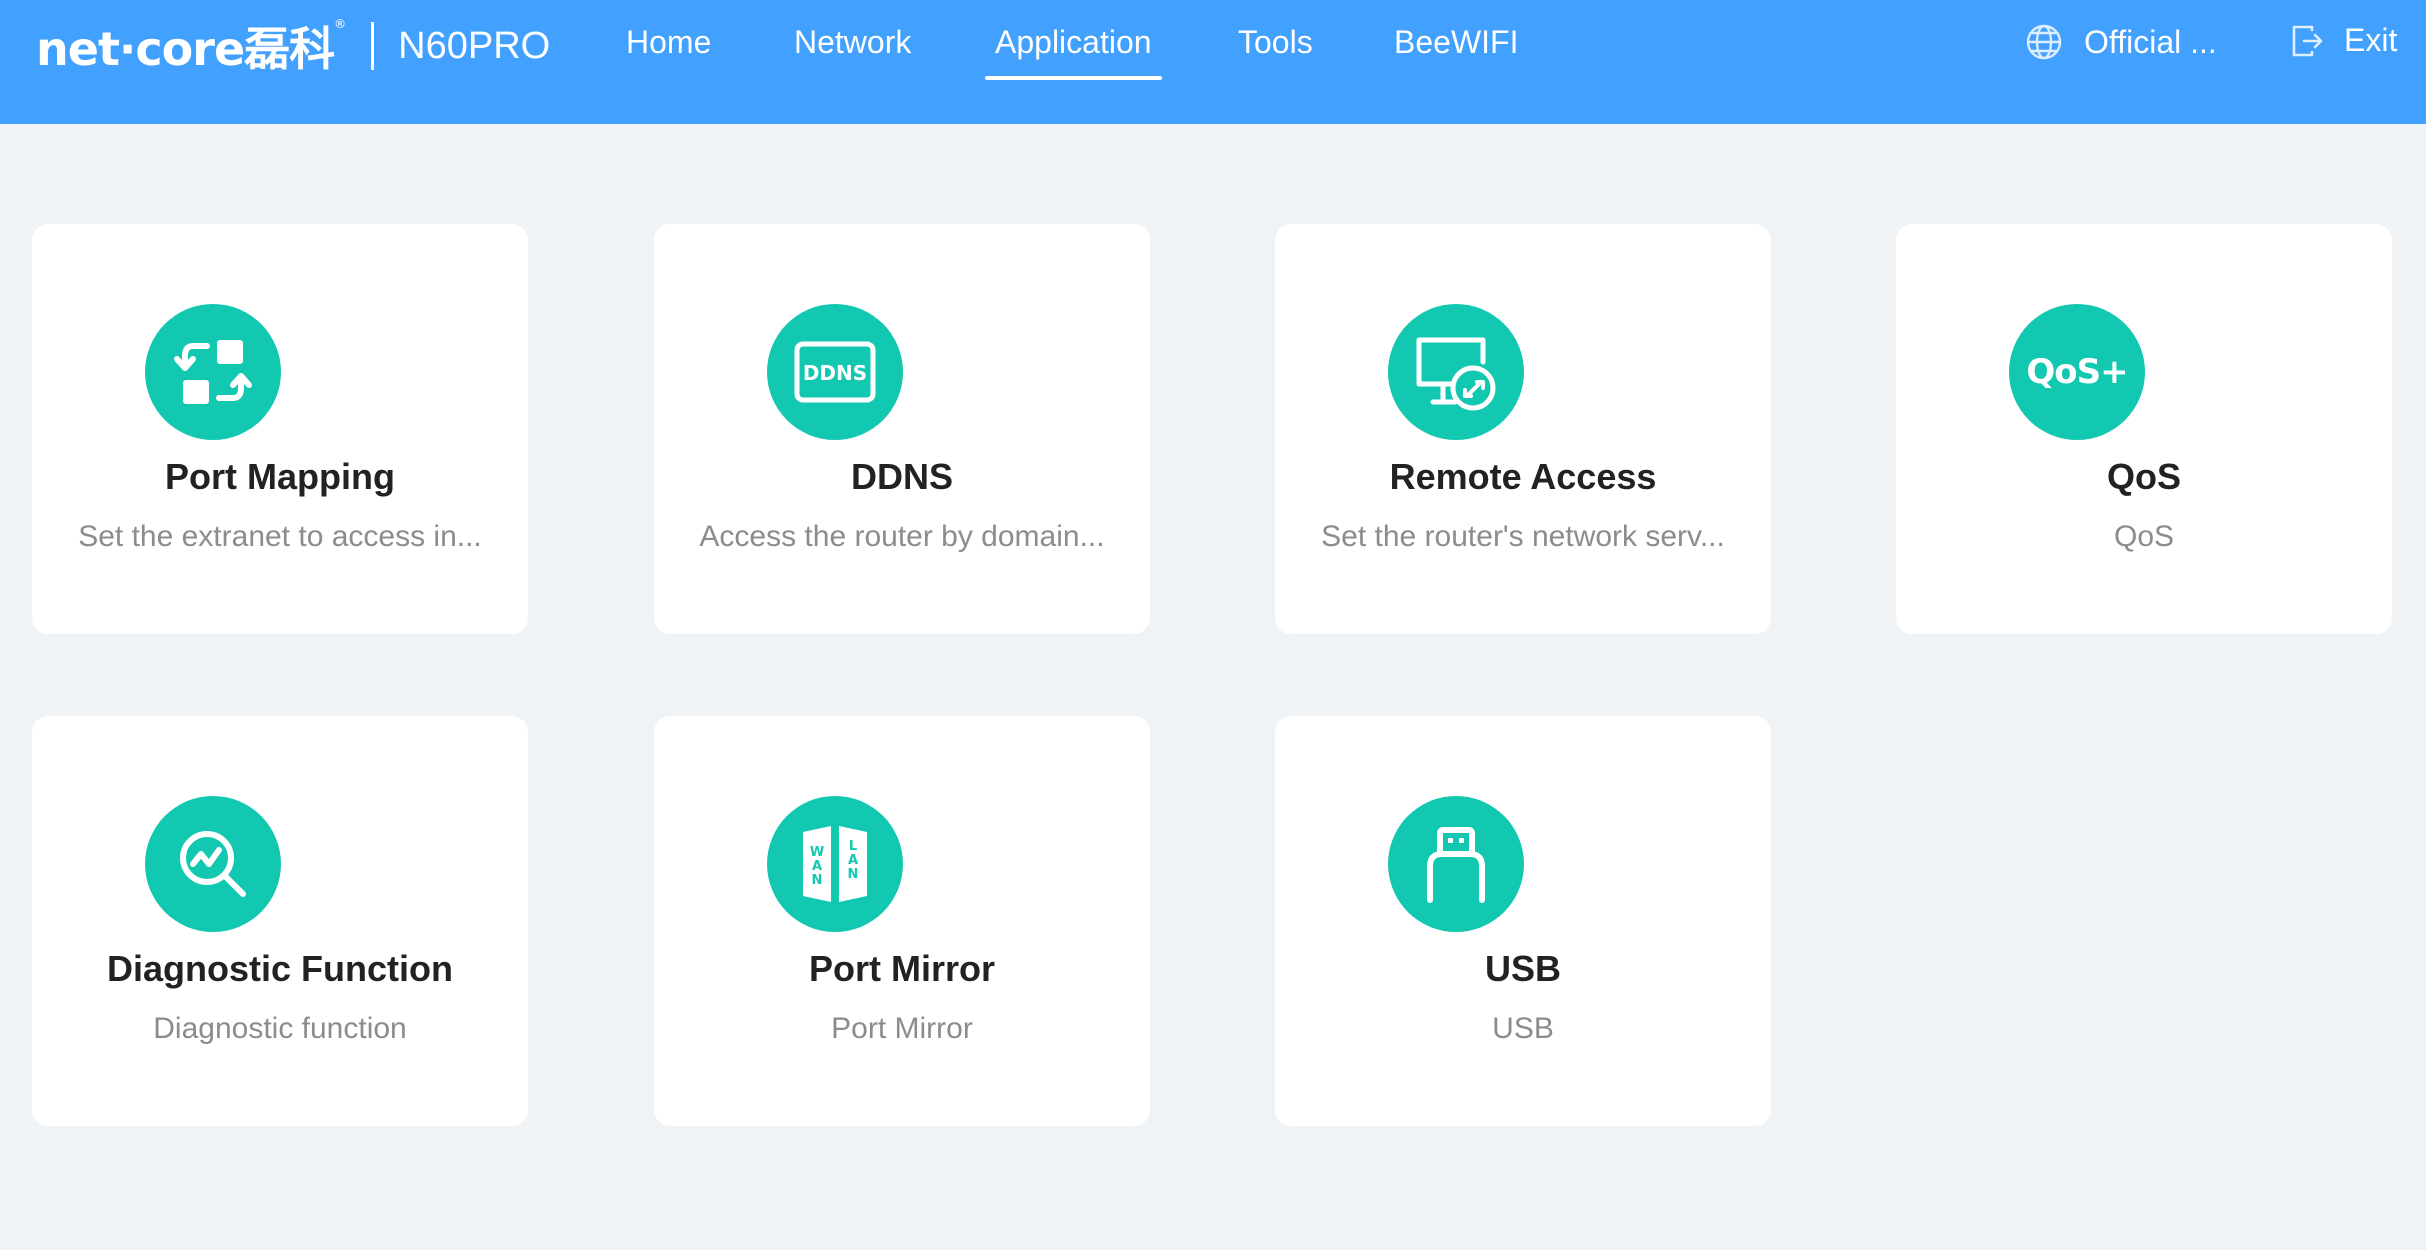  I want to click on remote-access-icon, so click(1456, 372).